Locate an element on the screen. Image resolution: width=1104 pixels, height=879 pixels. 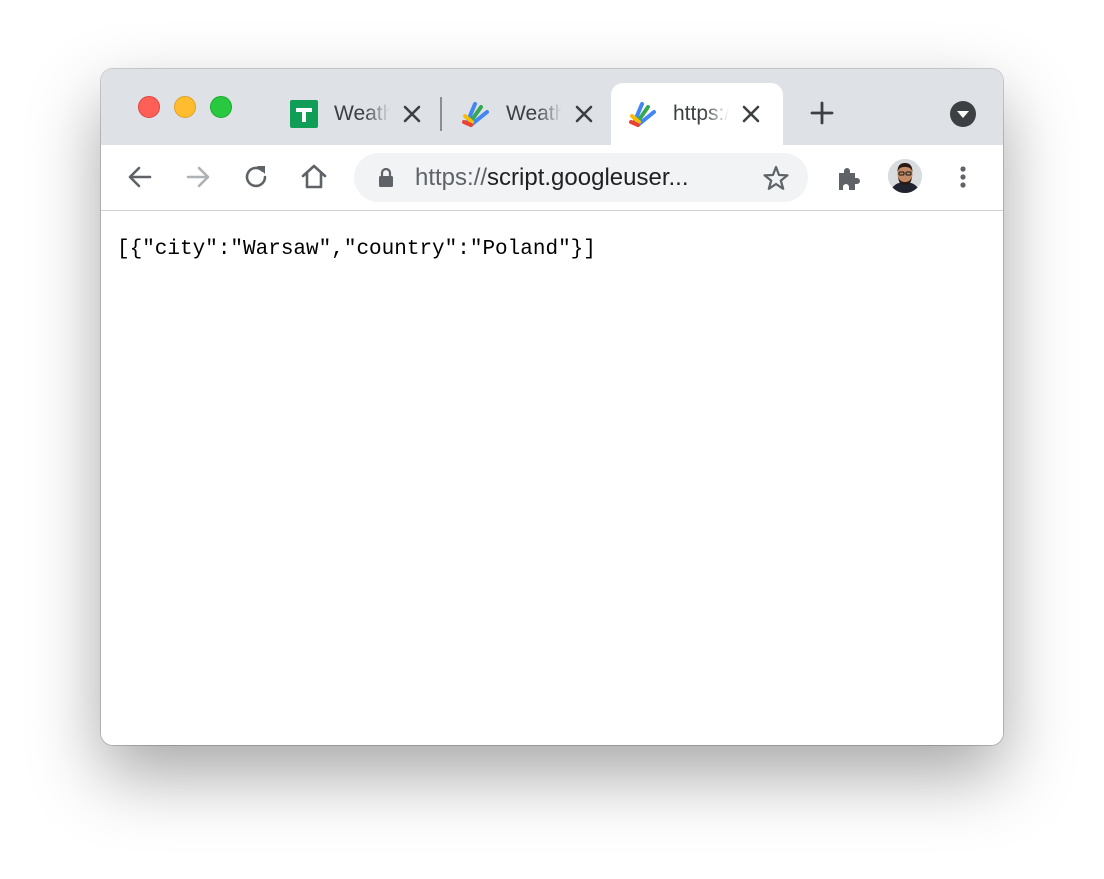
back-icon is located at coordinates (140, 177).